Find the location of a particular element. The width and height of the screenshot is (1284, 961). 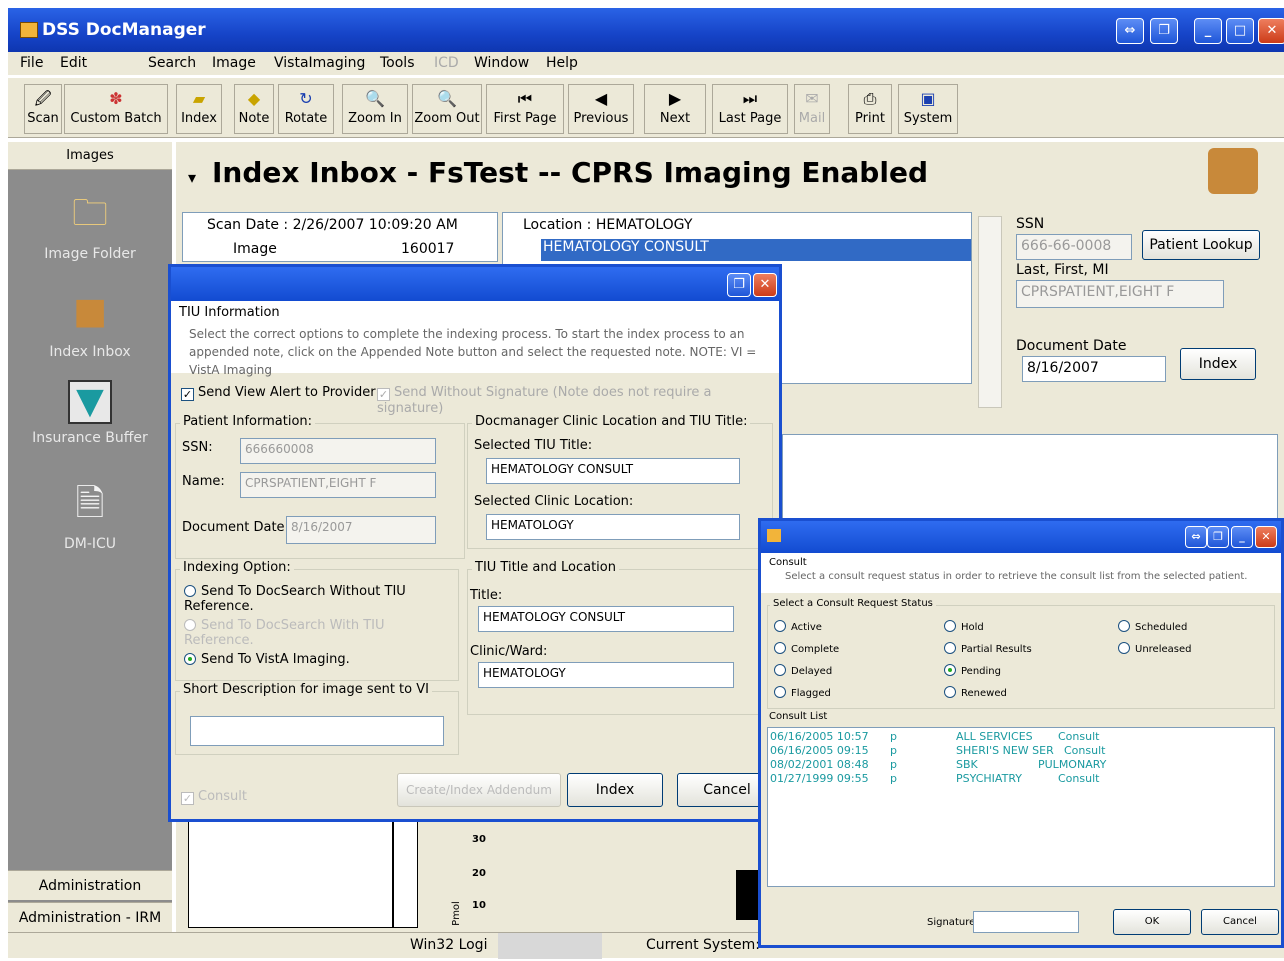

status-win32: Win32 Logi is located at coordinates (449, 945).